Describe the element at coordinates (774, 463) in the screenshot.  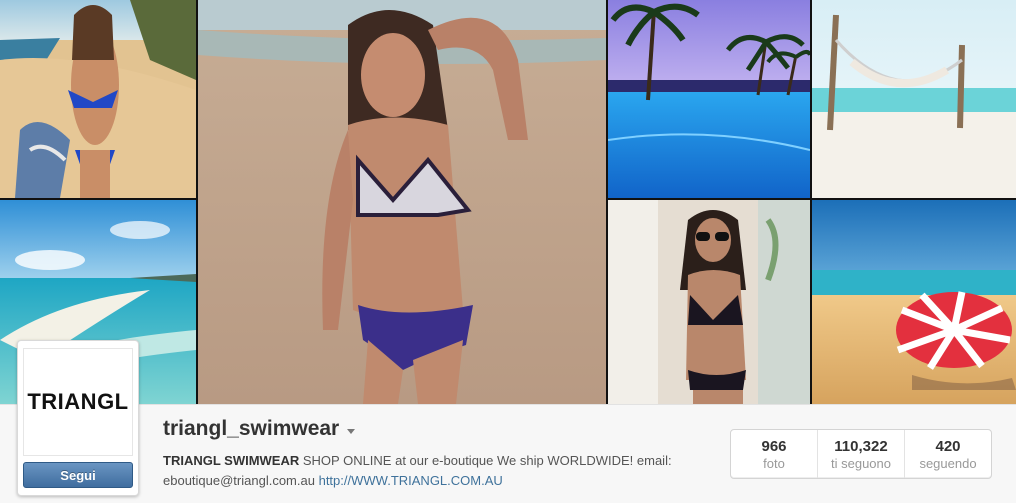
I see `stat-label: foto` at that location.